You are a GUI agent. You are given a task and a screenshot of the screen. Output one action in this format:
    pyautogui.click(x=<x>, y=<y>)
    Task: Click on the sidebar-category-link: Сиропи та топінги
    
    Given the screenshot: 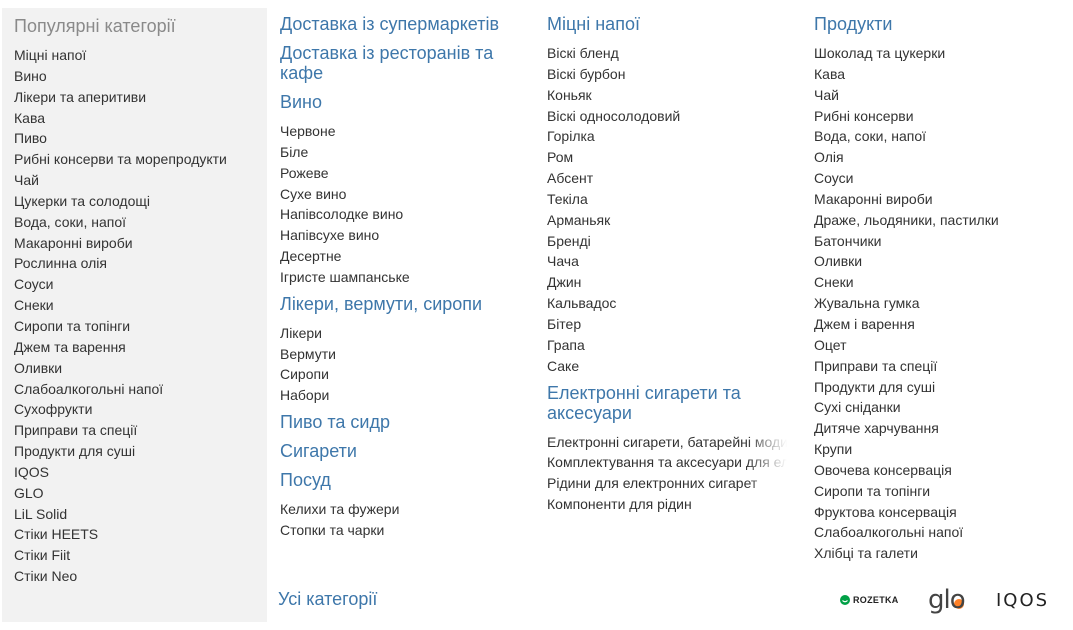 What is the action you would take?
    pyautogui.click(x=134, y=326)
    